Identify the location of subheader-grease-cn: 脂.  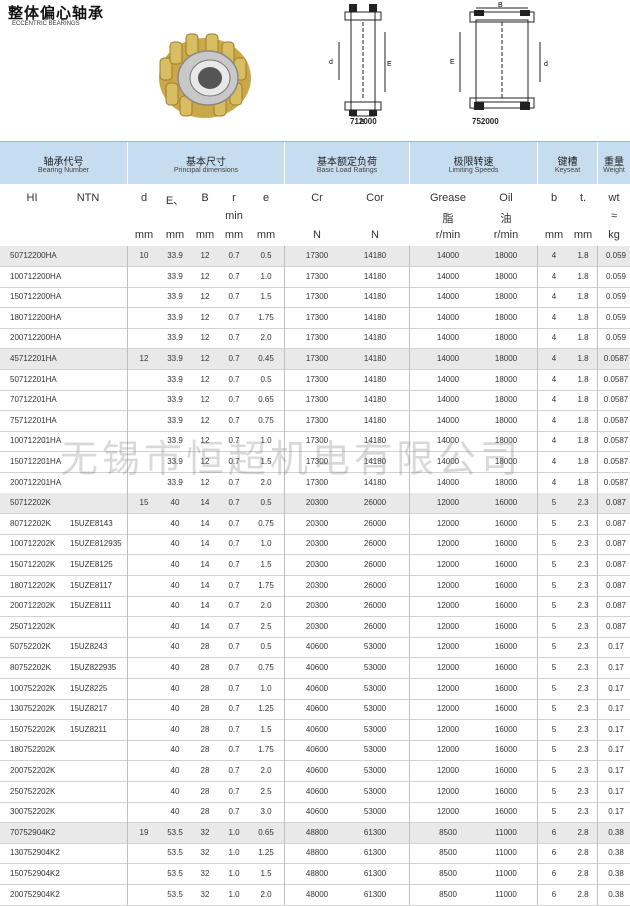
(448, 219).